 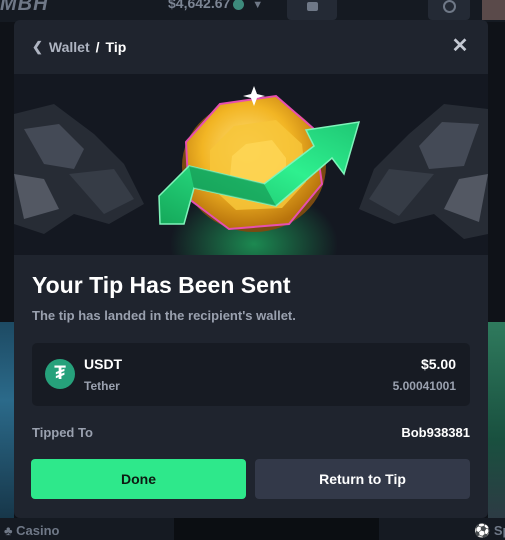 I want to click on tether-icon: ₮, so click(x=60, y=374).